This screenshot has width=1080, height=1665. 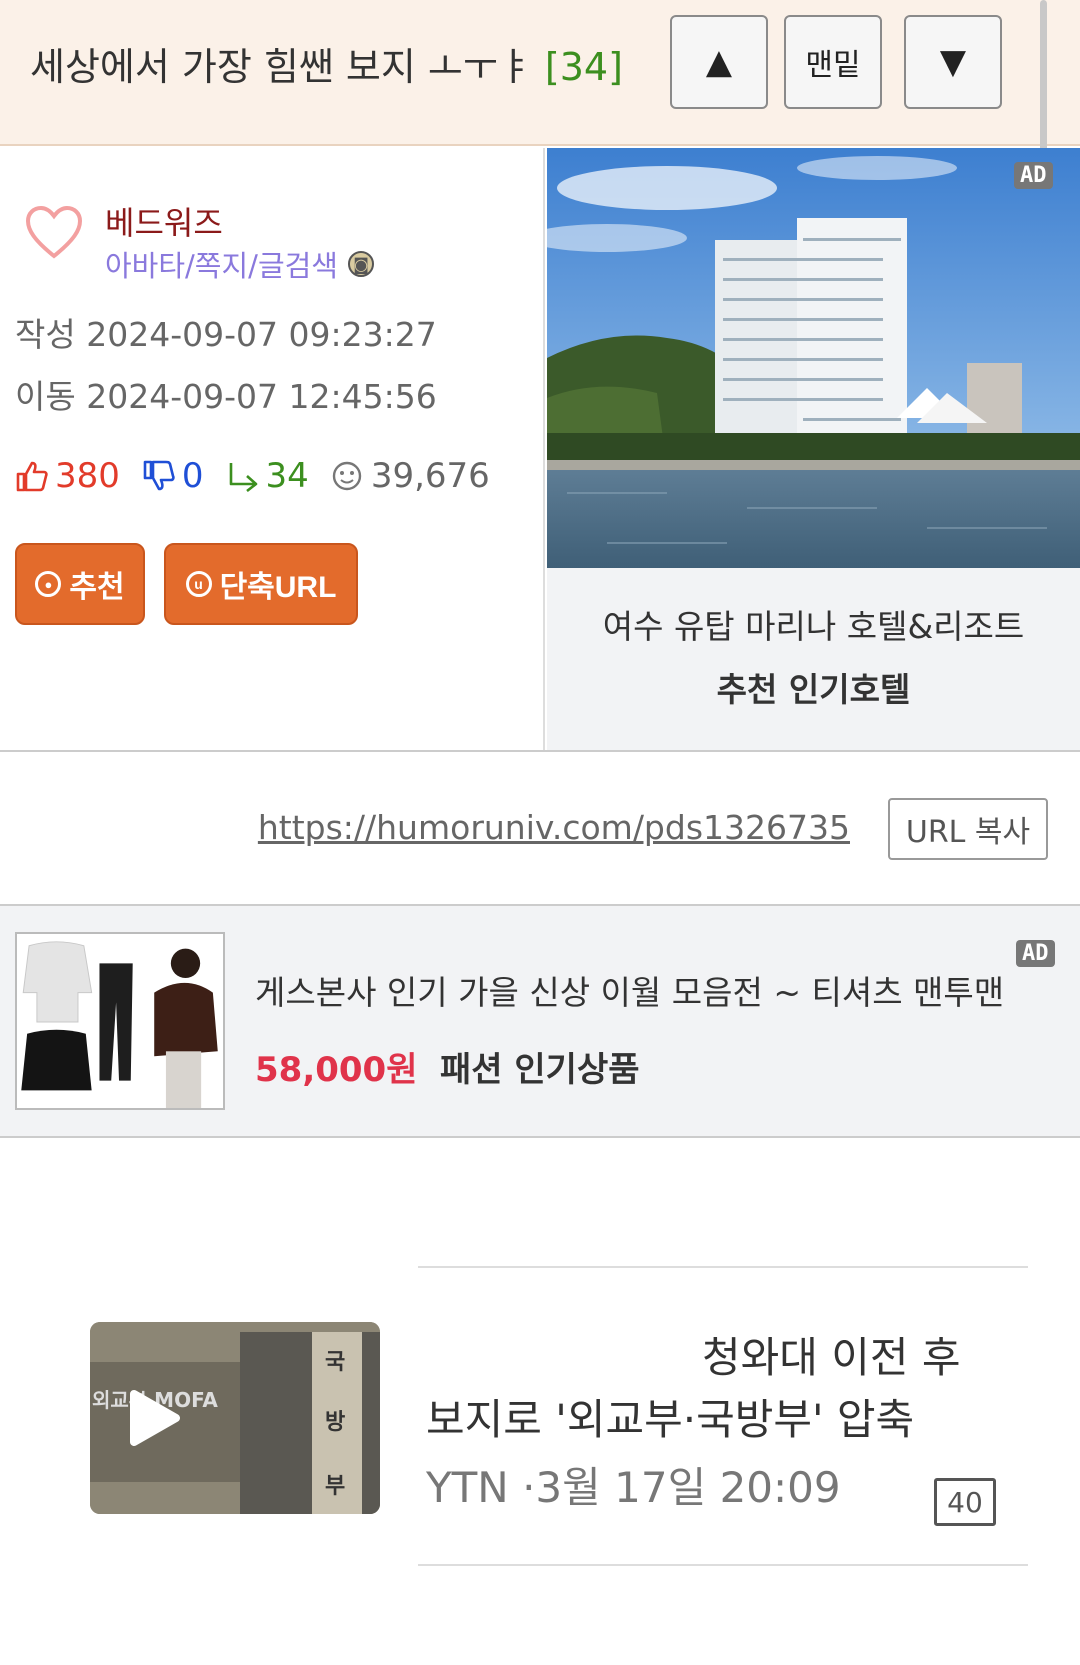 I want to click on product-price: 58,000원, so click(x=336, y=1070).